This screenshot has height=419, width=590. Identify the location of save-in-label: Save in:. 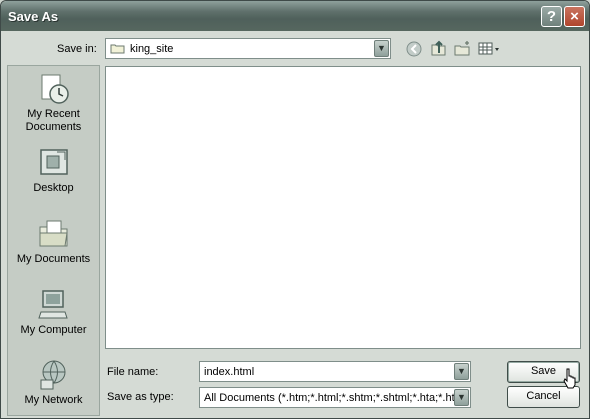
(77, 49).